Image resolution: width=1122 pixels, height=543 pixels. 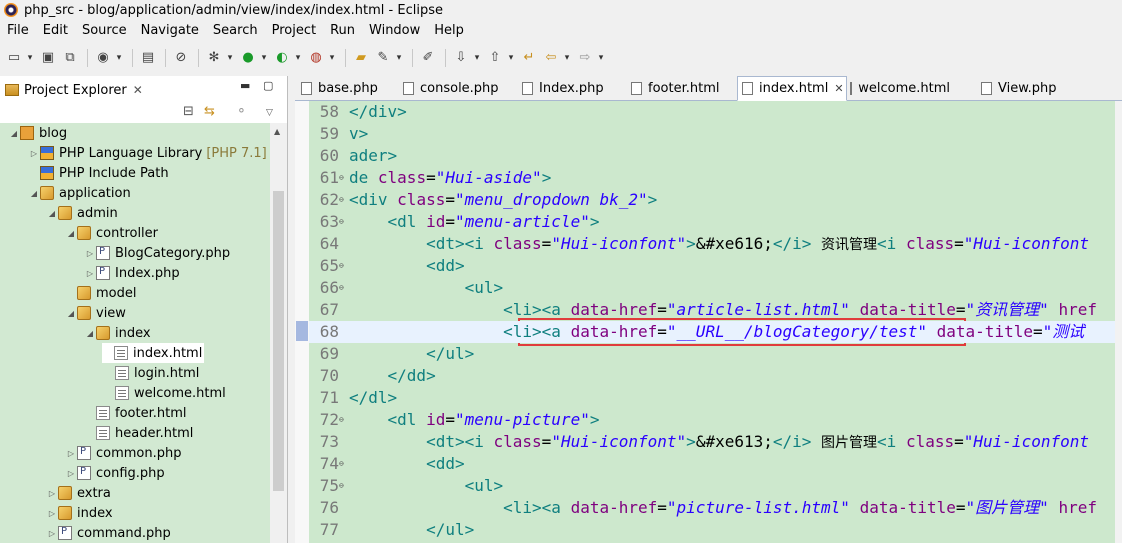 What do you see at coordinates (235, 30) in the screenshot?
I see `menu-search: Search` at bounding box center [235, 30].